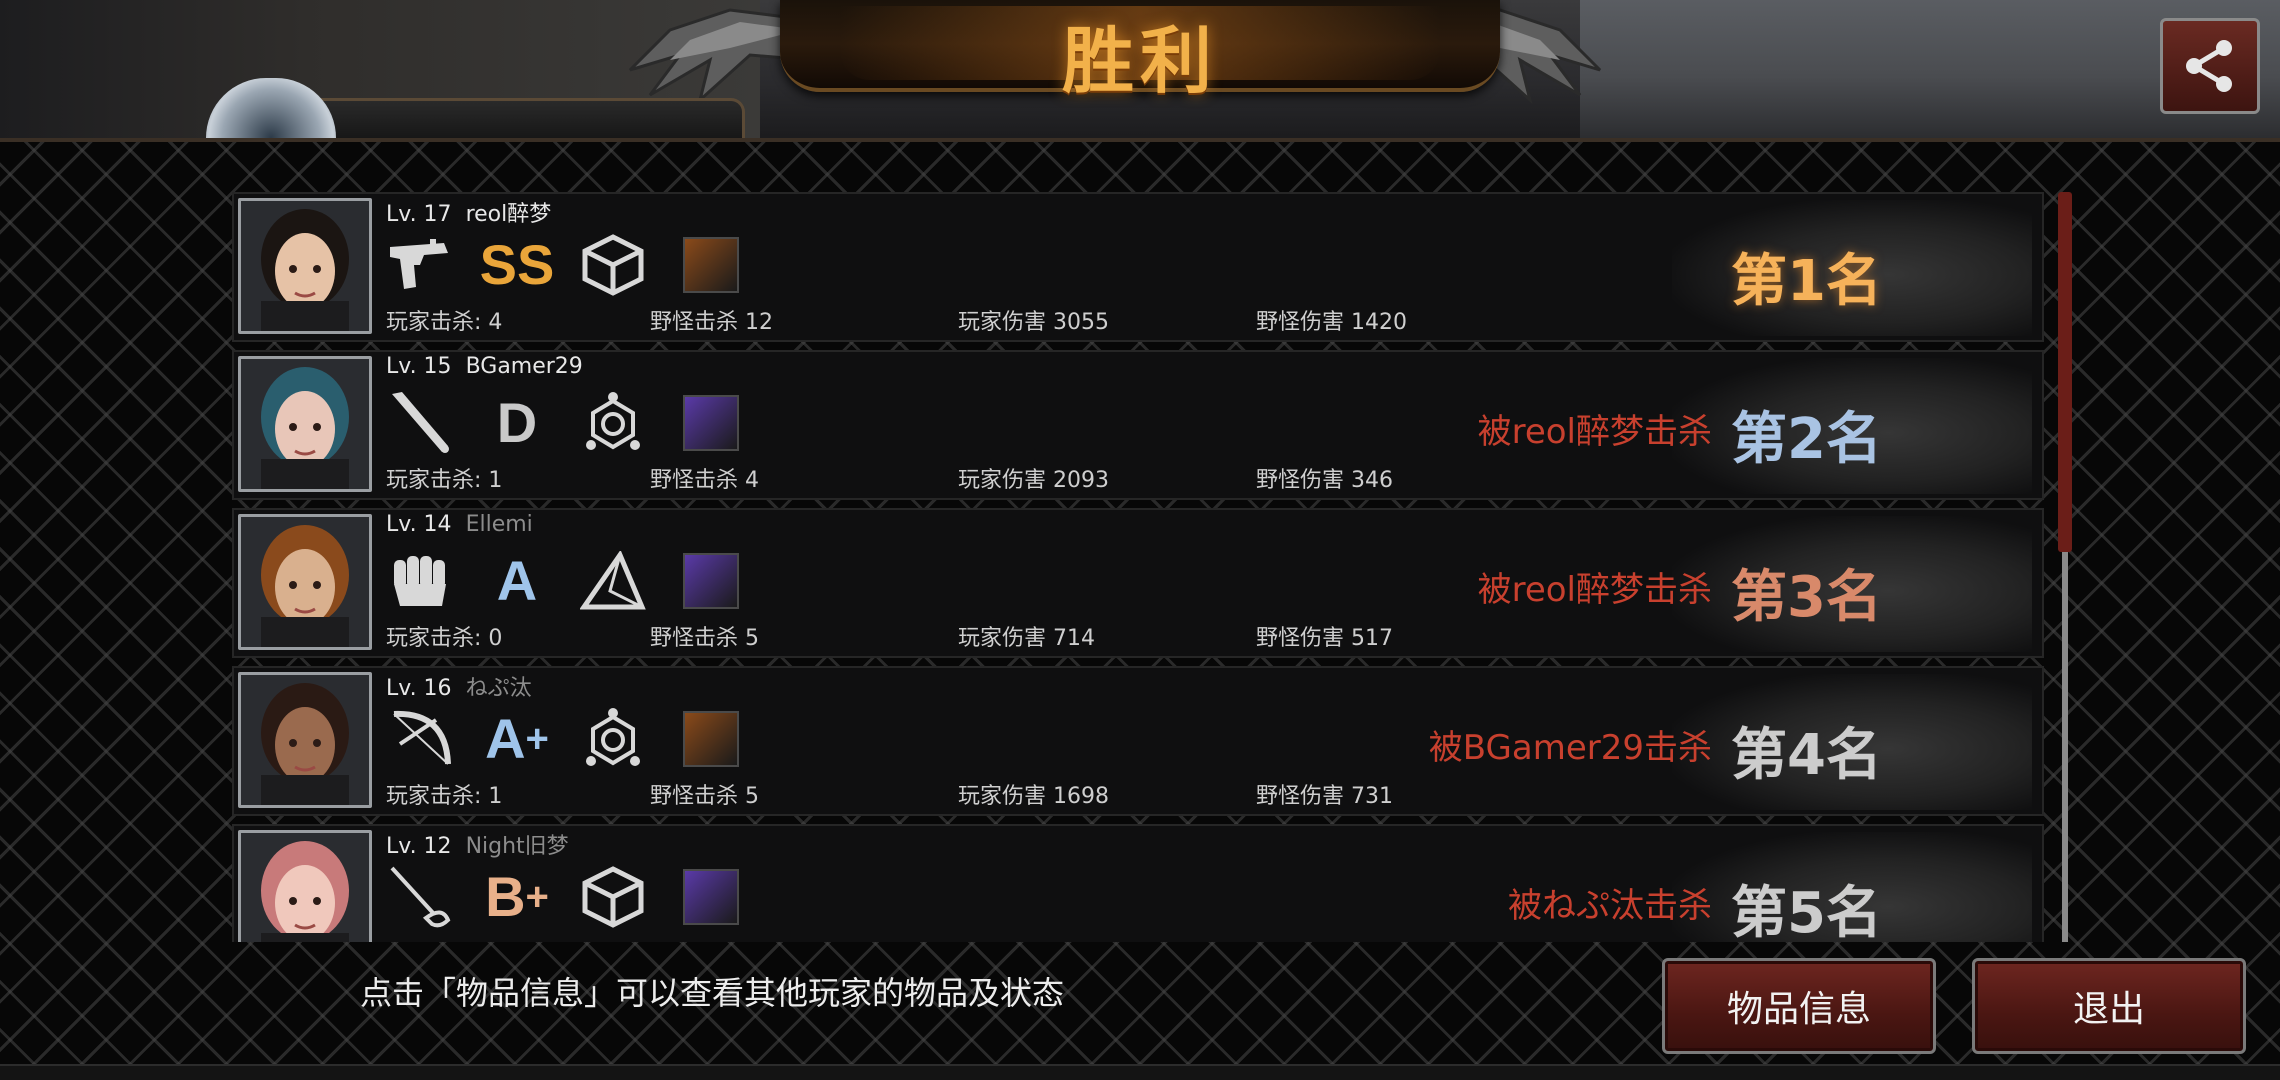 Image resolution: width=2280 pixels, height=1080 pixels. Describe the element at coordinates (1033, 322) in the screenshot. I see `player-damage: 玩家伤害 3055` at that location.